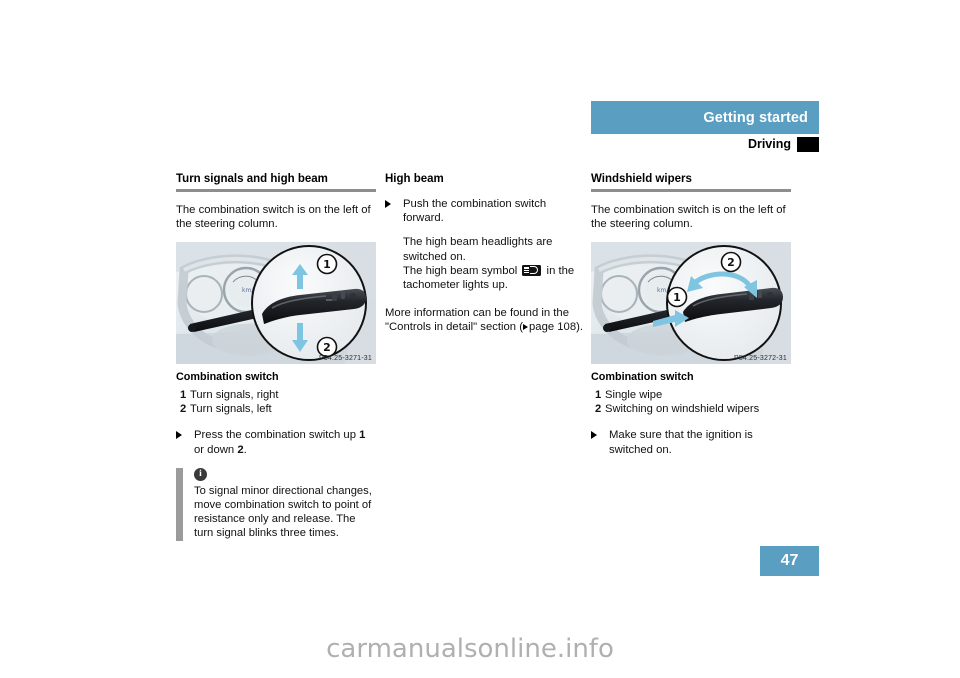 The width and height of the screenshot is (960, 678). What do you see at coordinates (634, 395) in the screenshot?
I see `legend-label: Single wipe` at bounding box center [634, 395].